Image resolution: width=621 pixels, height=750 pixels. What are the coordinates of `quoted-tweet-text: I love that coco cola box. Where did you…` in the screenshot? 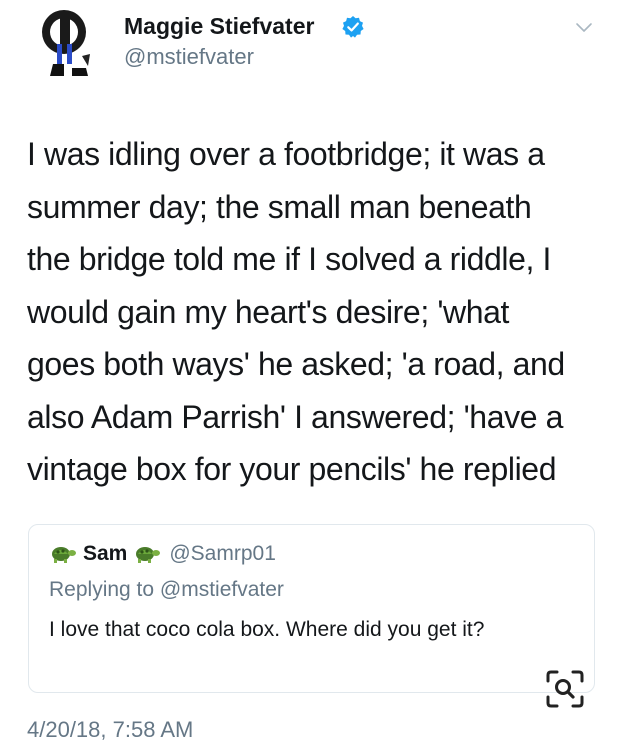 It's located at (267, 629).